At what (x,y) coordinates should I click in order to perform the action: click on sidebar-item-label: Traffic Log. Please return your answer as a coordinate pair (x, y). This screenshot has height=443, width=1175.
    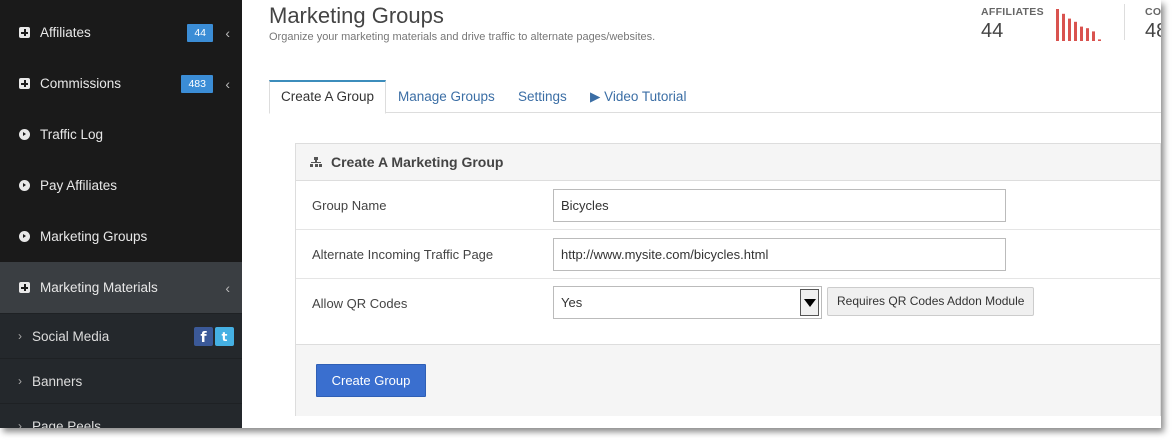
    Looking at the image, I should click on (72, 134).